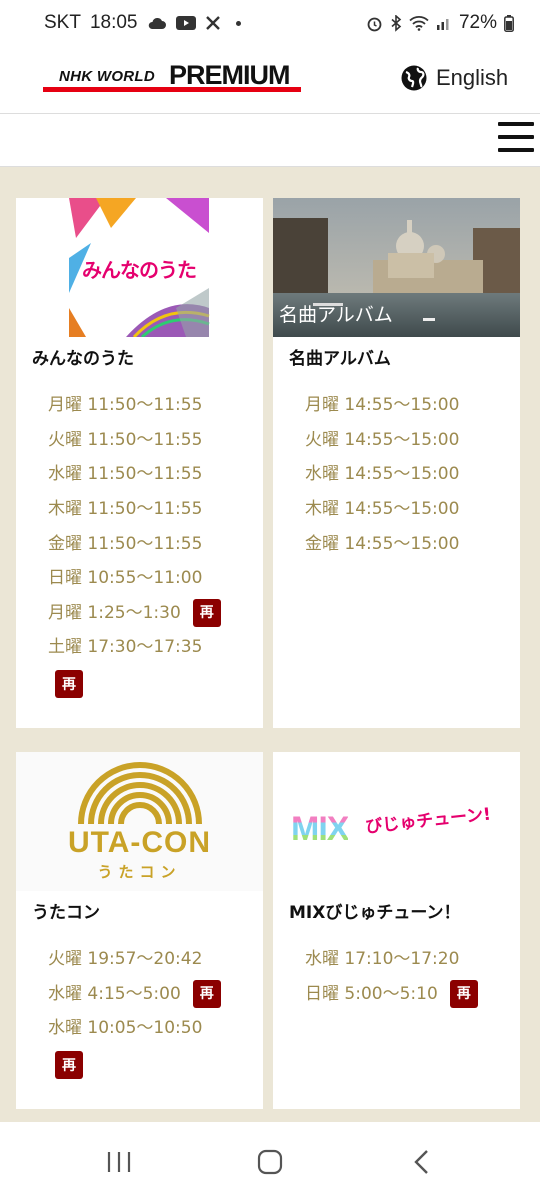  Describe the element at coordinates (320, 829) in the screenshot. I see `thumbnail-caption: MIX` at that location.